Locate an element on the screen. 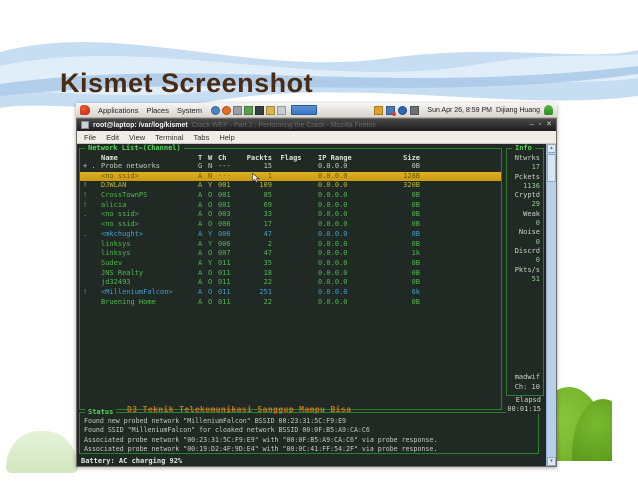 The width and height of the screenshot is (638, 493). network-row: <no ssid> A N --- 1 0.0.0.0 128B is located at coordinates (290, 176).